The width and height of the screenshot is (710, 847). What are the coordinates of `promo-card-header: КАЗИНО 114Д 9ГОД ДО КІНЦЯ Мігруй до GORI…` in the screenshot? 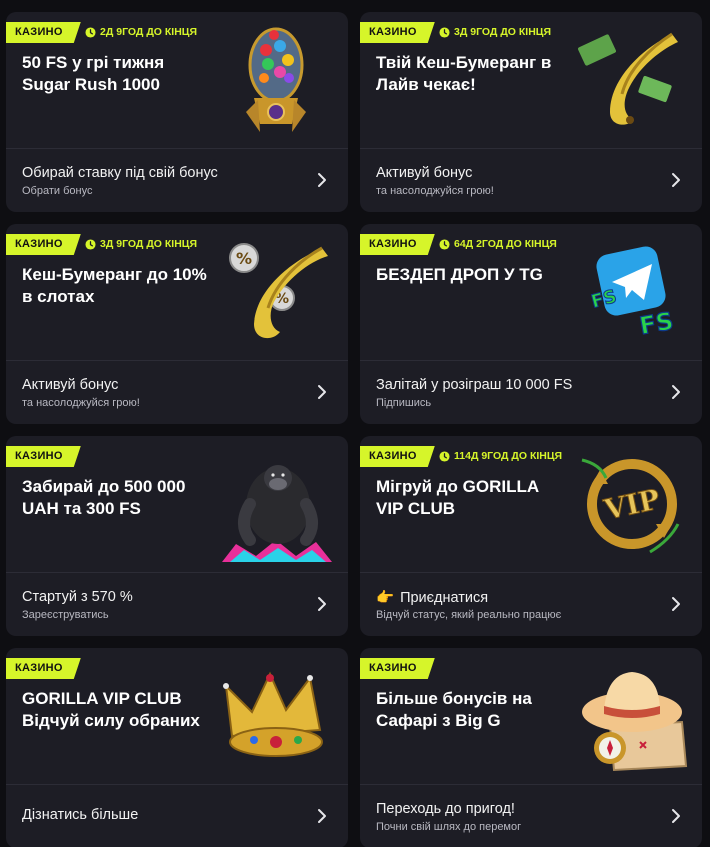 It's located at (531, 504).